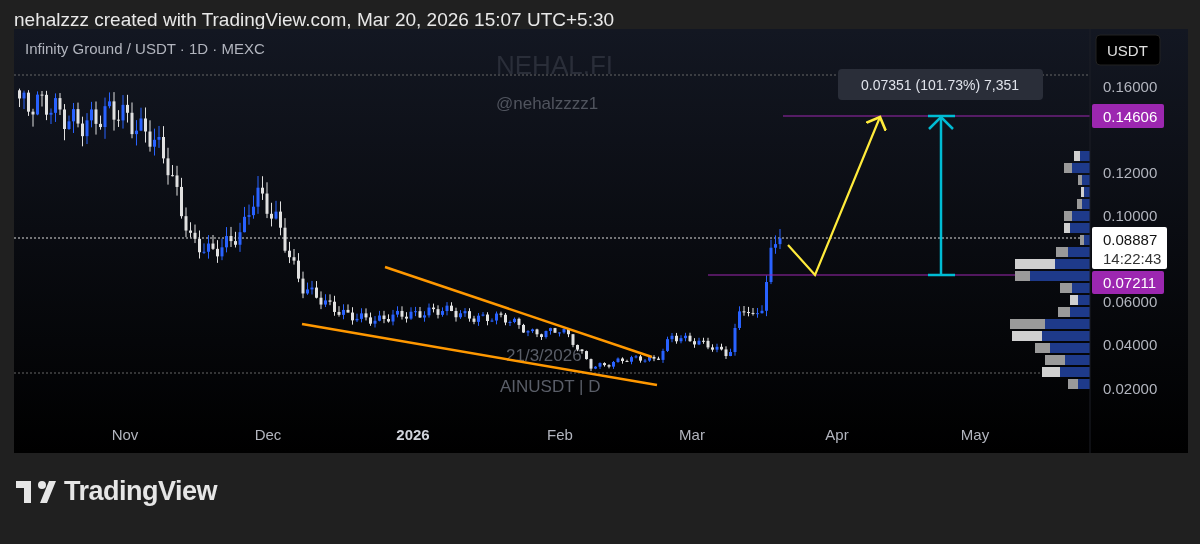 Image resolution: width=1200 pixels, height=544 pixels. I want to click on price-tick: 0.16000, so click(1130, 86).